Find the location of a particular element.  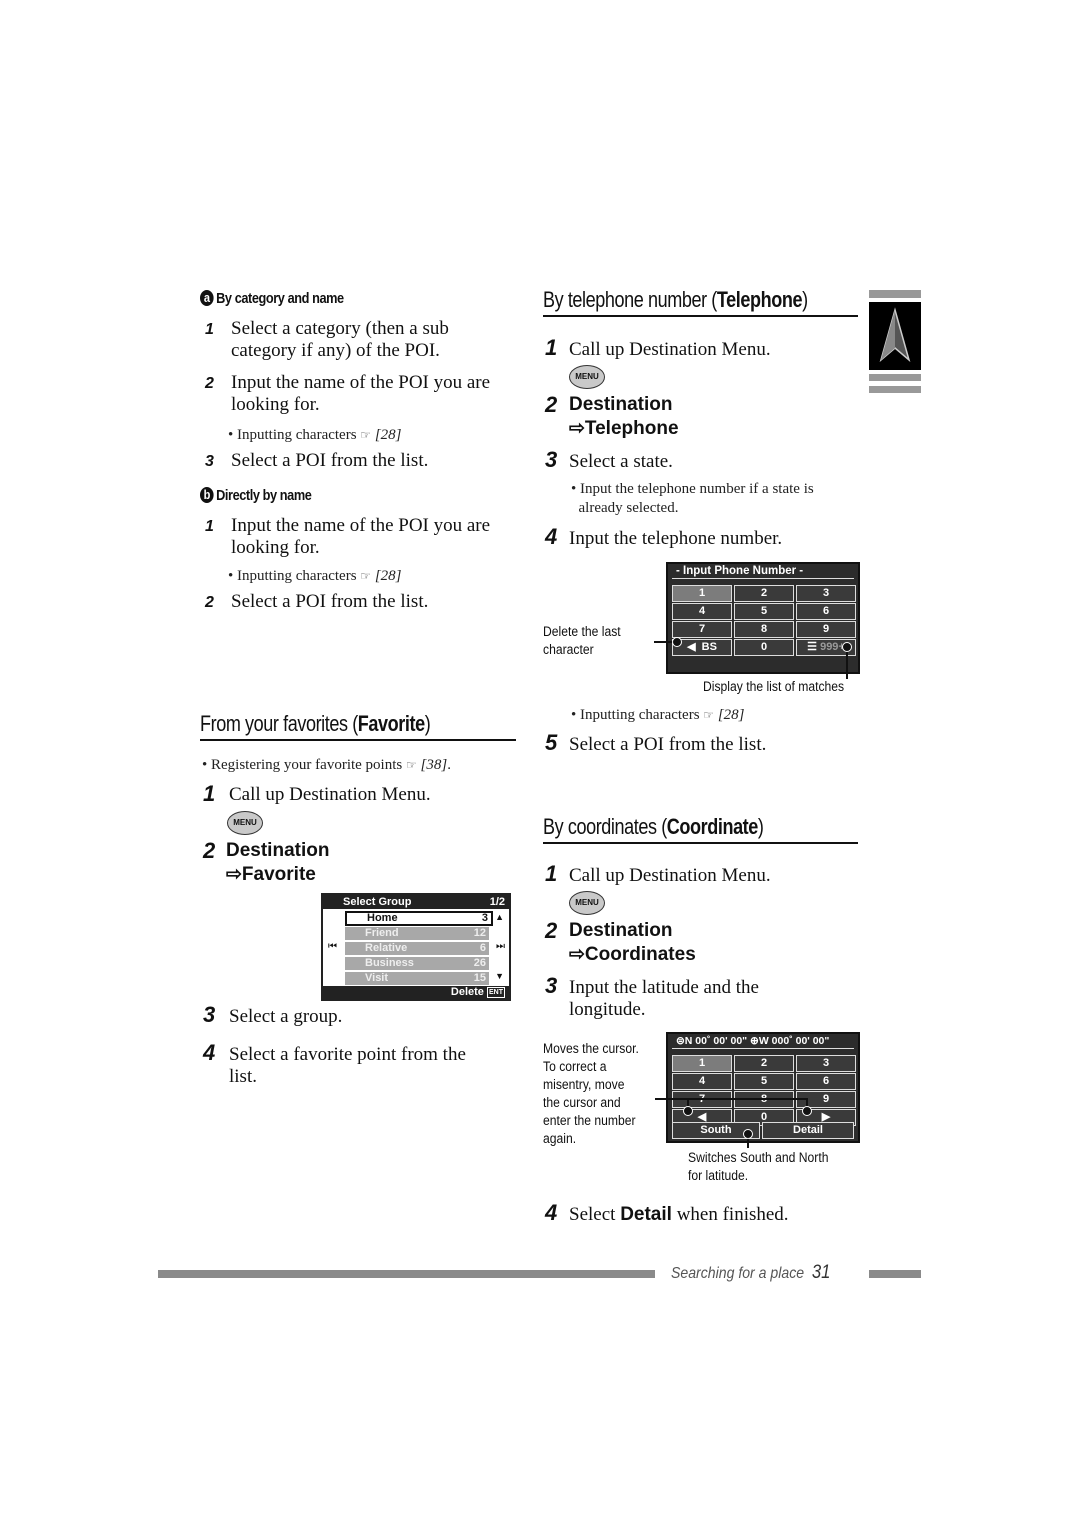

coordinate-readout: ⊜N 00˚ 00' 00" ⊕W 000˚ 00' 00" is located at coordinates (763, 1041).